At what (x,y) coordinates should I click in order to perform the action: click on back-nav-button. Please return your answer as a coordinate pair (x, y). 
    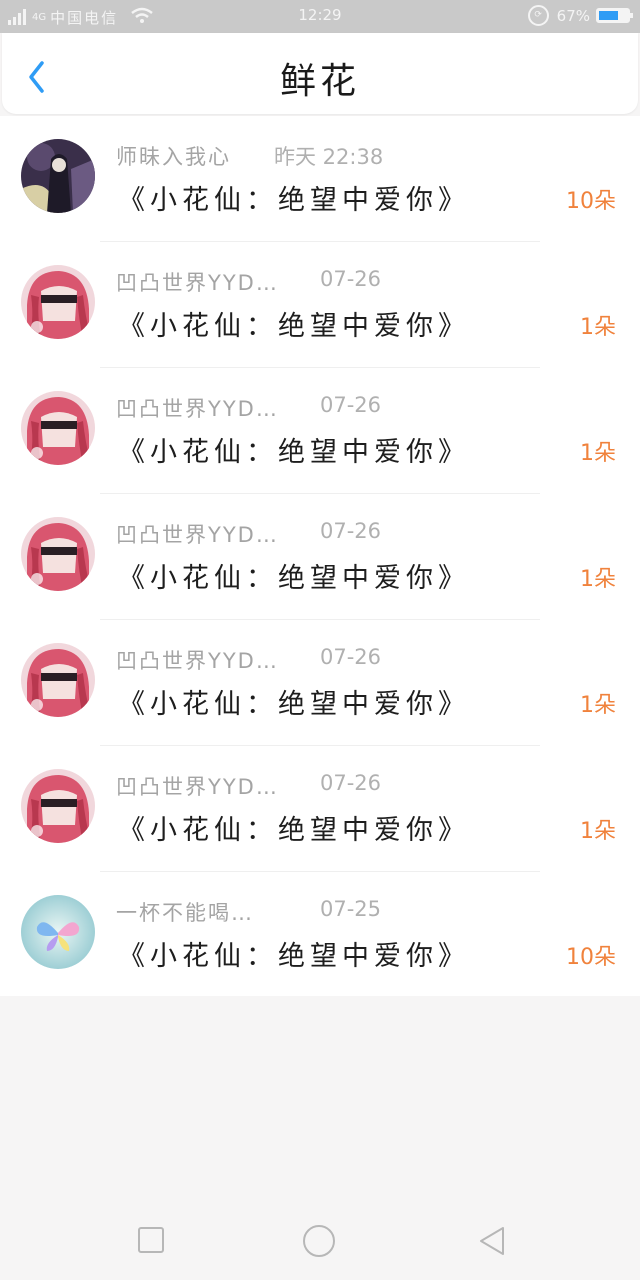
    Looking at the image, I should click on (492, 1243).